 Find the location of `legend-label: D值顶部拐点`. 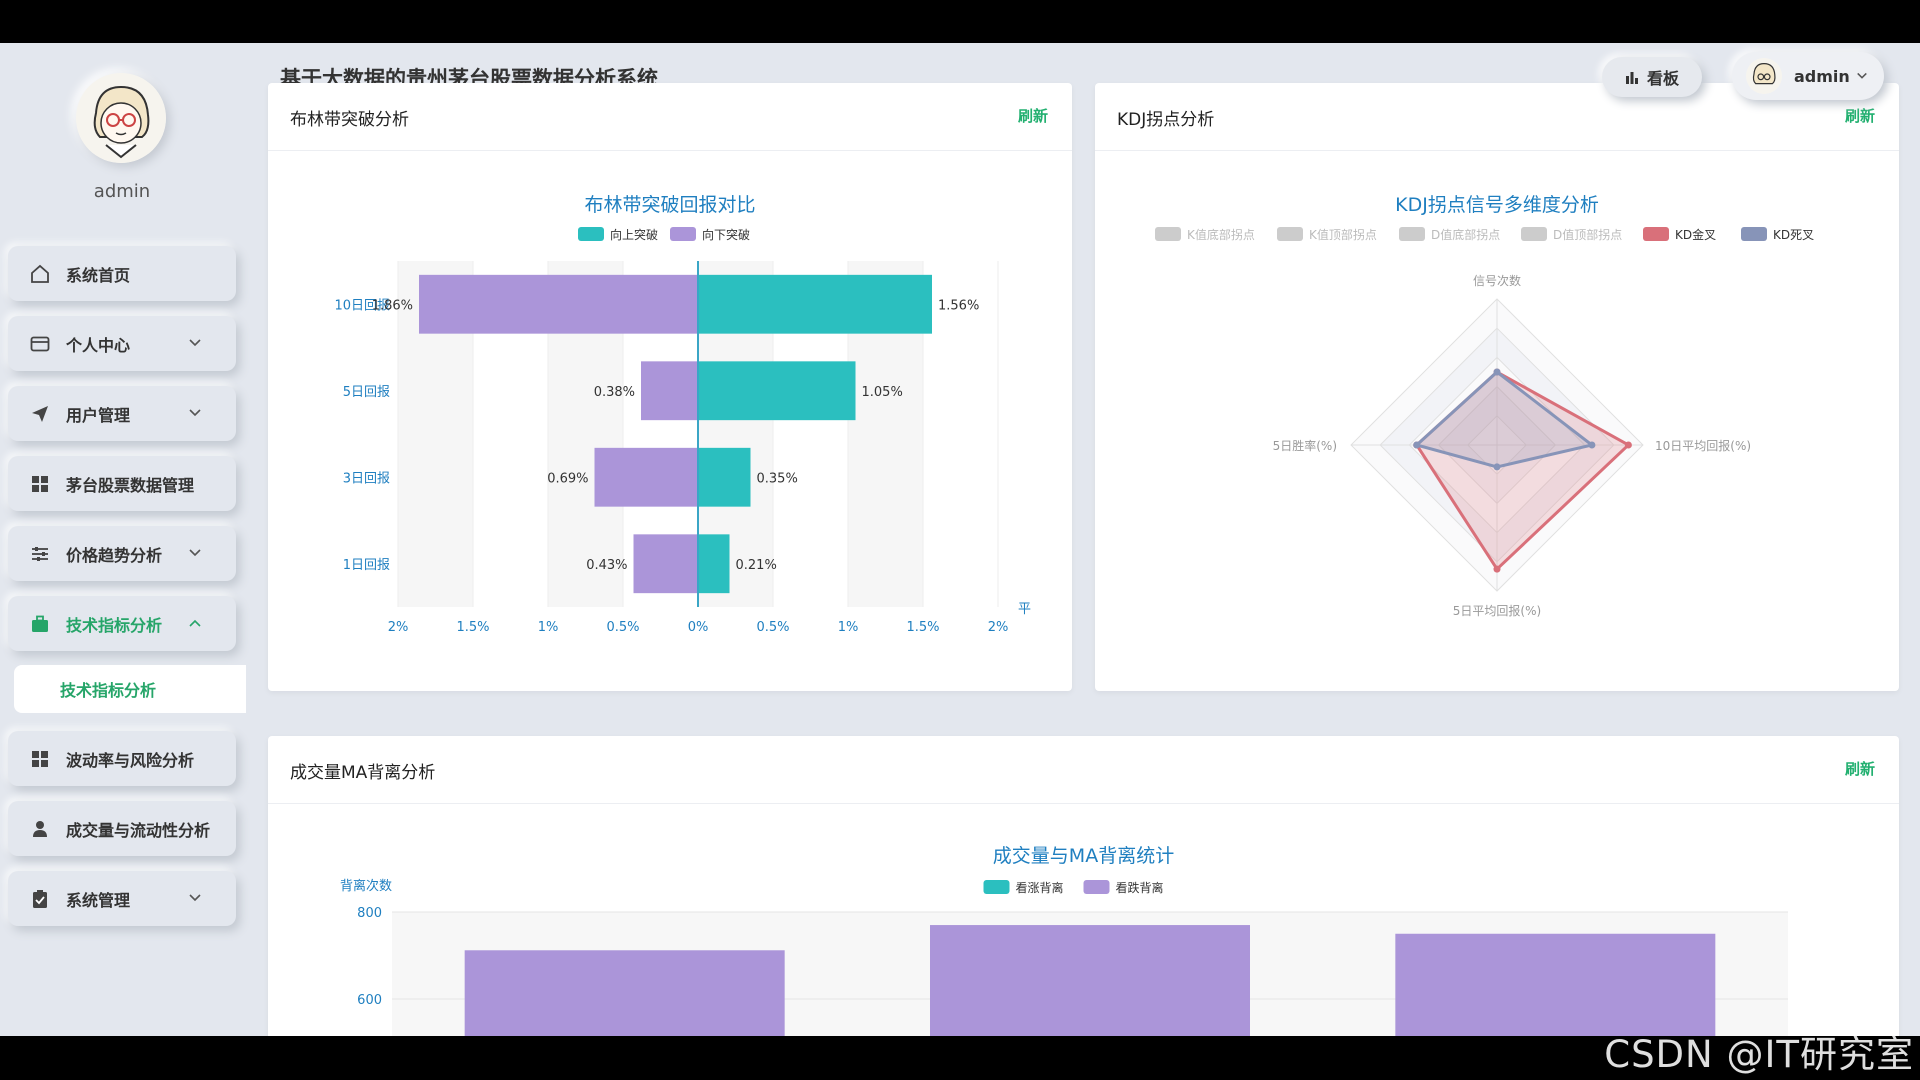

legend-label: D值顶部拐点 is located at coordinates (1587, 234).